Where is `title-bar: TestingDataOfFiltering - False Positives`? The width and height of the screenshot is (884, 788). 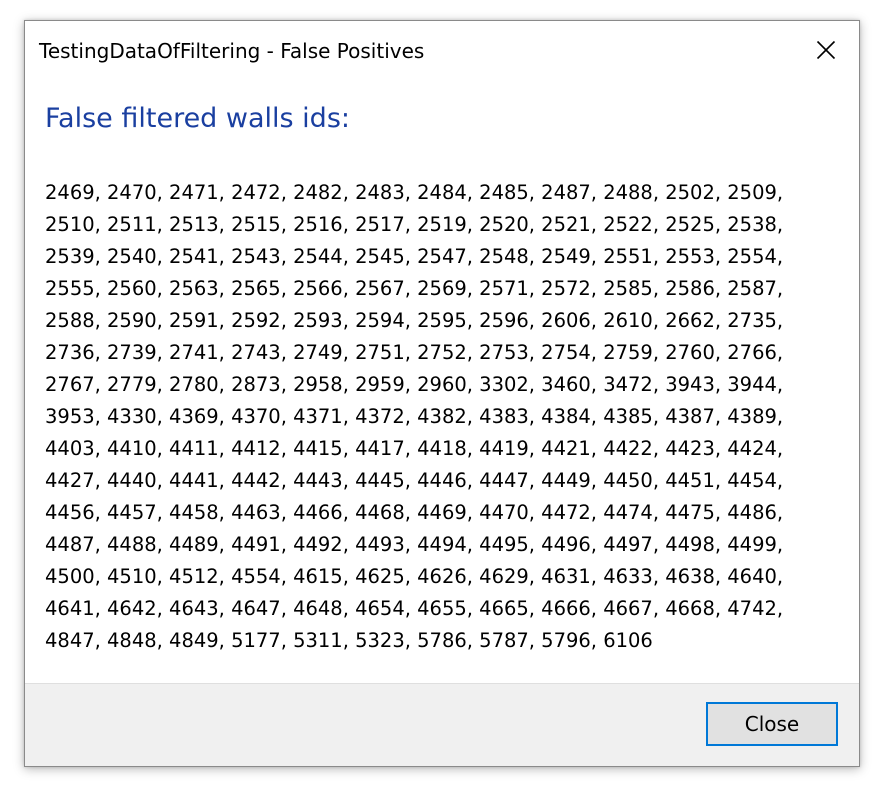 title-bar: TestingDataOfFiltering - False Positives is located at coordinates (442, 50).